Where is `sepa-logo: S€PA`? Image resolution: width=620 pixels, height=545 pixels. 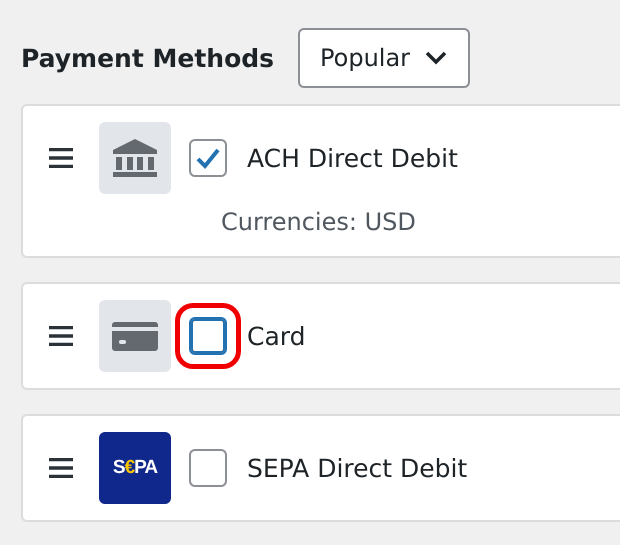 sepa-logo: S€PA is located at coordinates (135, 468).